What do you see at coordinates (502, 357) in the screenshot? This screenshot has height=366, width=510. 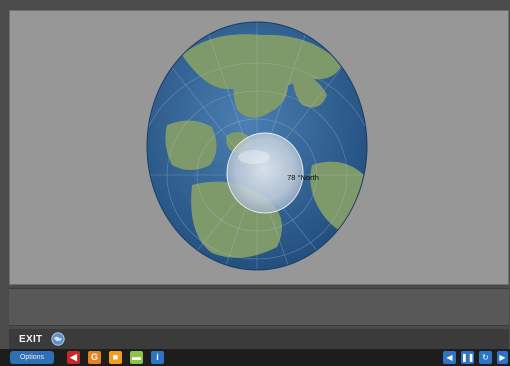 I see `next-button: ▶` at bounding box center [502, 357].